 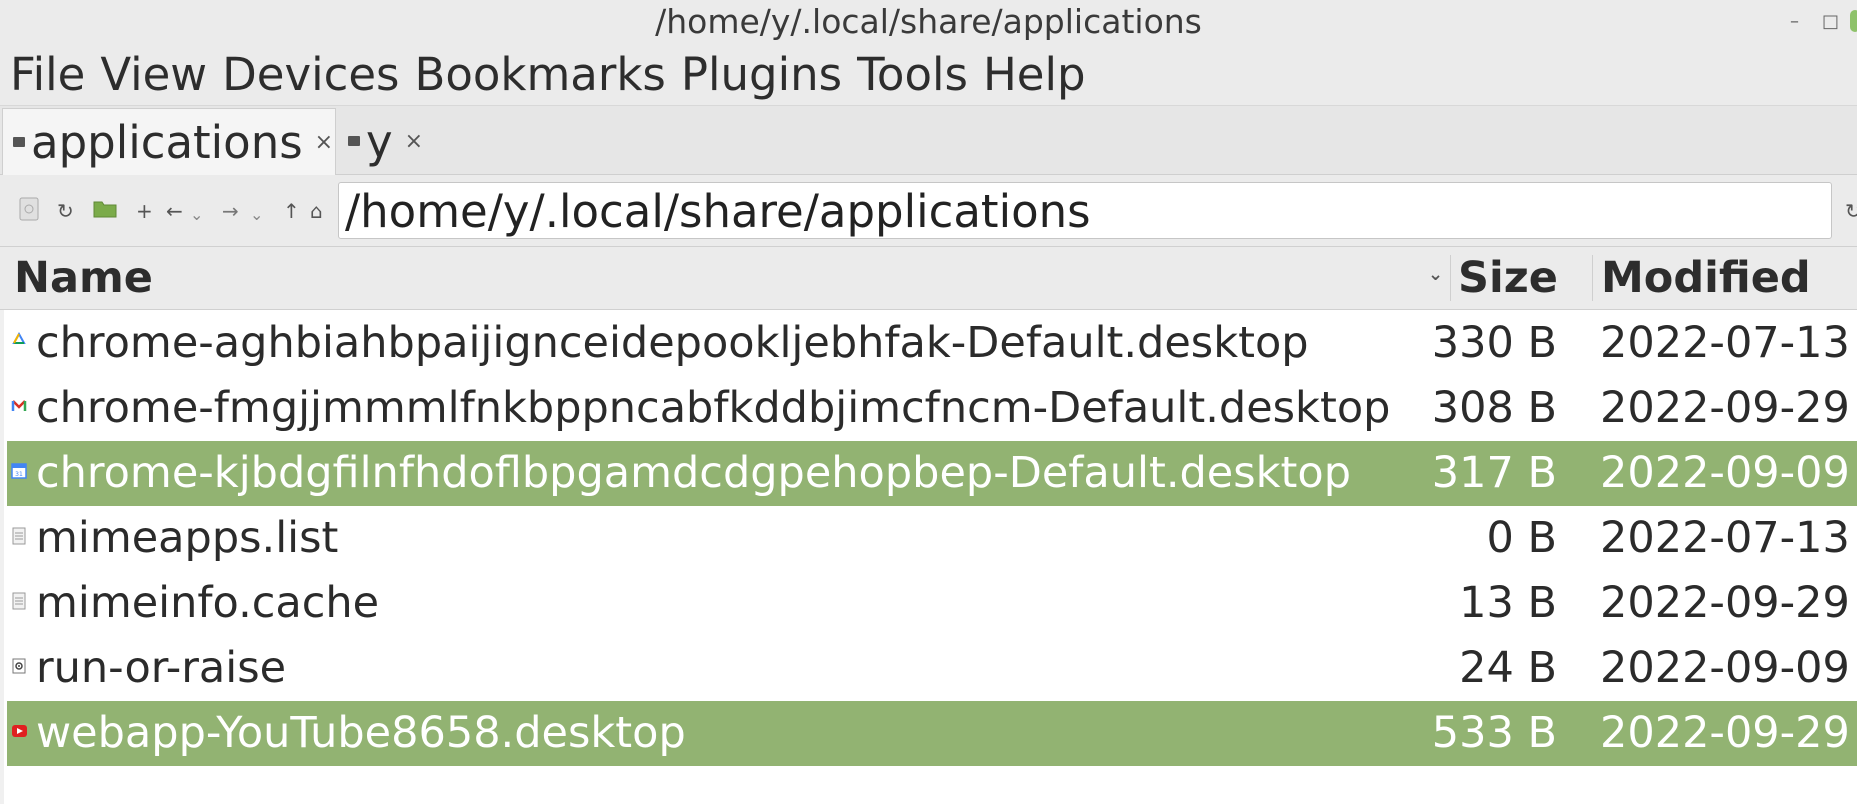 What do you see at coordinates (1494, 473) in the screenshot?
I see `file-size: 317 B` at bounding box center [1494, 473].